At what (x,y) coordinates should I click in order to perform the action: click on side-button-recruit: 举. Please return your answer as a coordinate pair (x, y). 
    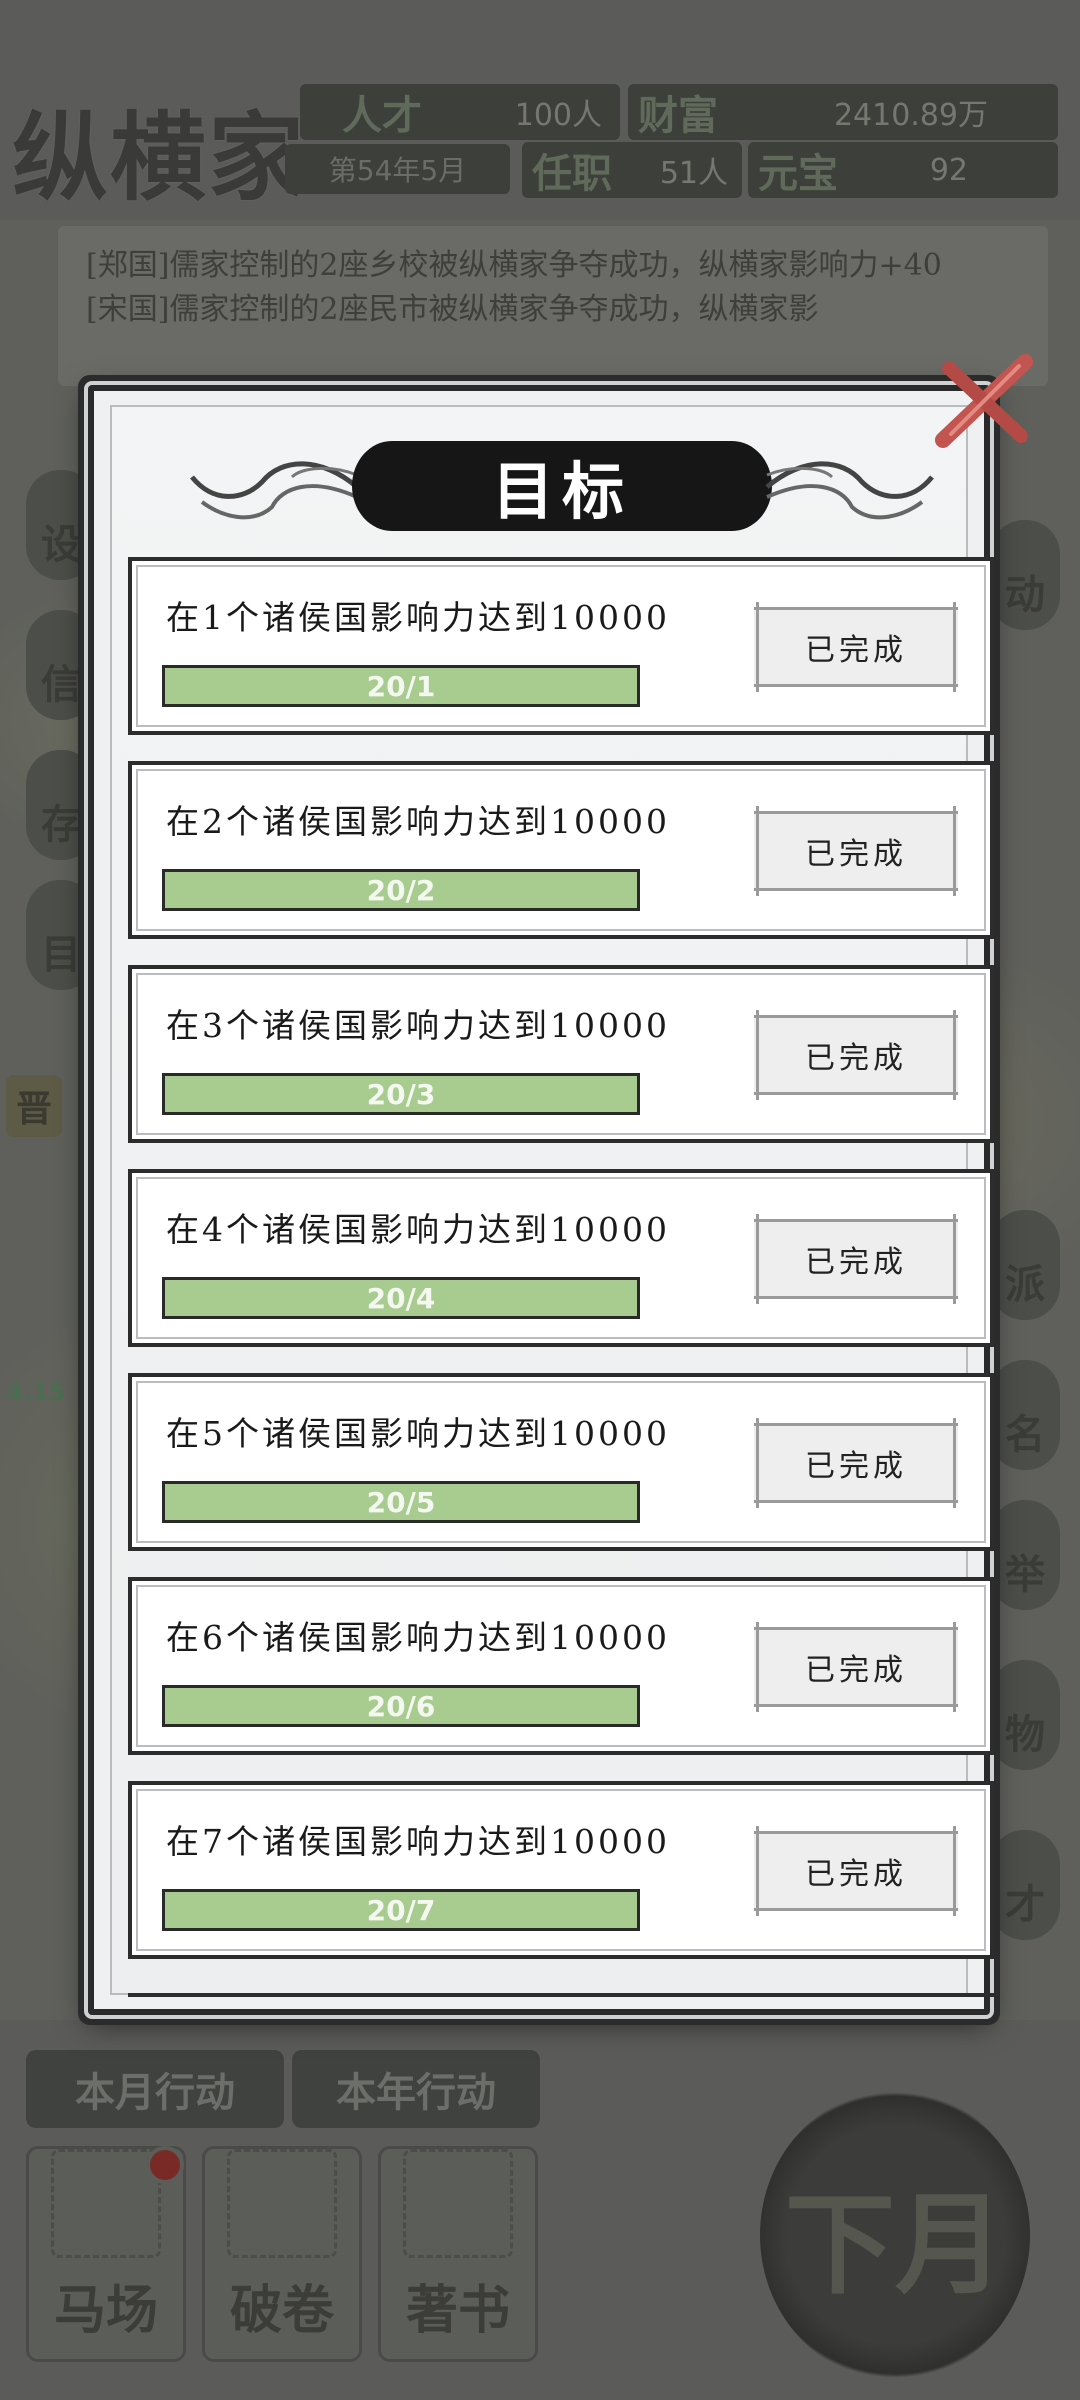
    Looking at the image, I should click on (1025, 1555).